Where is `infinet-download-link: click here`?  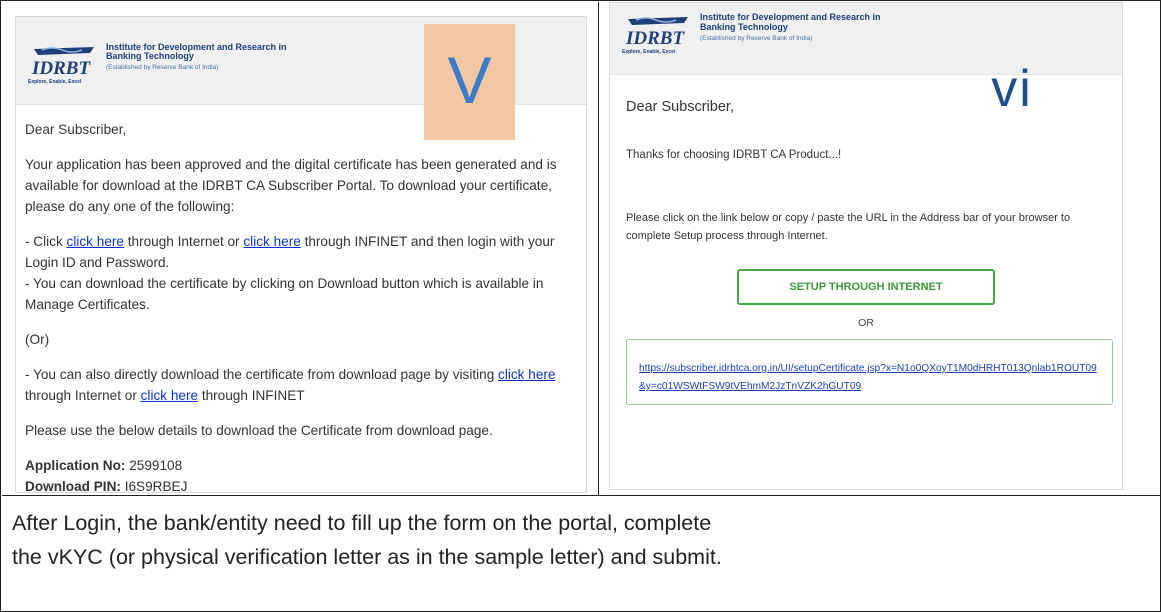
infinet-download-link: click here is located at coordinates (169, 395).